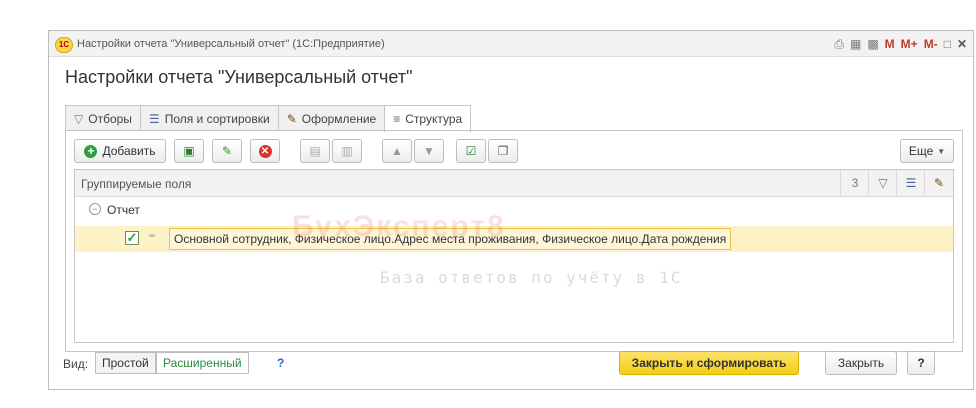 Image resolution: width=976 pixels, height=408 pixels. What do you see at coordinates (76, 364) in the screenshot?
I see `view-label: Вид:` at bounding box center [76, 364].